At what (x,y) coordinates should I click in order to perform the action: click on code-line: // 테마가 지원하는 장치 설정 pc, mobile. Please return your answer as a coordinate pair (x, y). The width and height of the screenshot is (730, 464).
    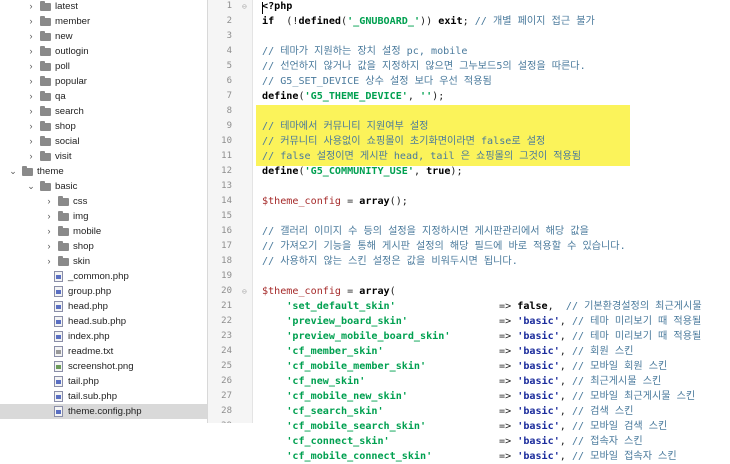
    Looking at the image, I should click on (364, 51).